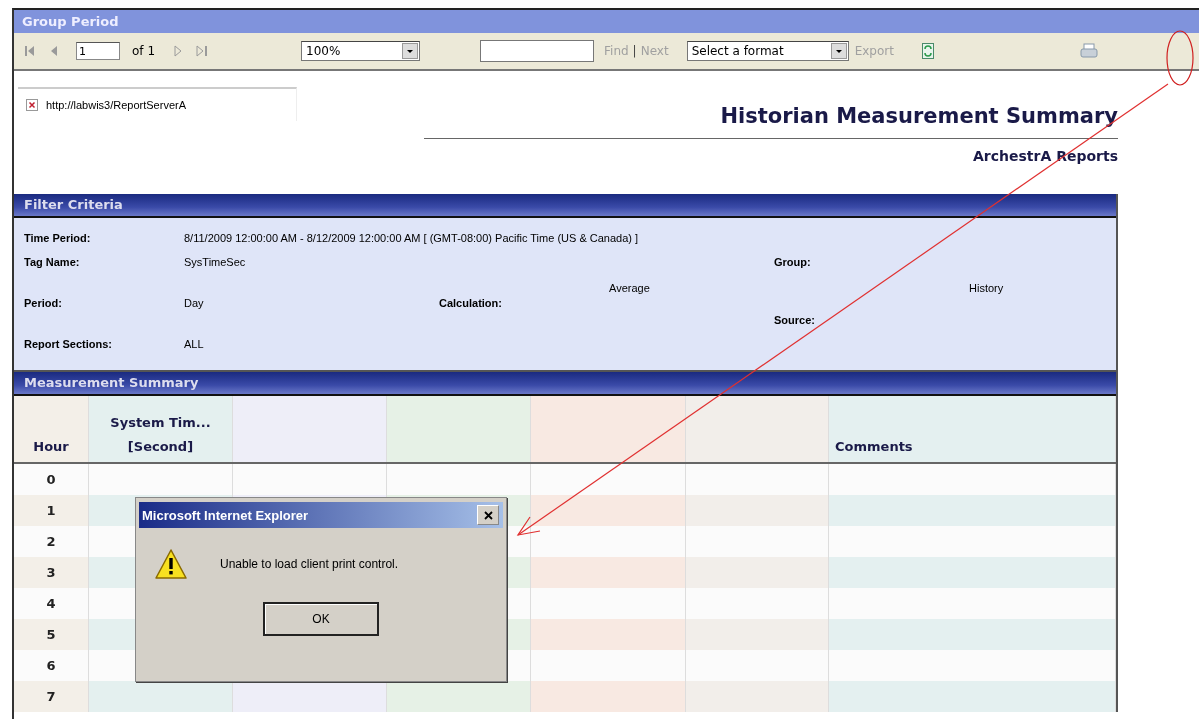 The height and width of the screenshot is (719, 1199). What do you see at coordinates (565, 384) in the screenshot?
I see `section-header: Measurement Summary` at bounding box center [565, 384].